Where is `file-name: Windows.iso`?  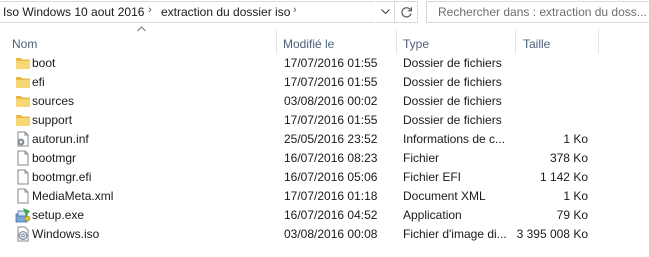 file-name: Windows.iso is located at coordinates (66, 234).